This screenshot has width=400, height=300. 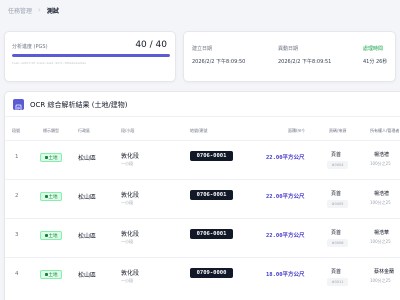 What do you see at coordinates (17, 235) in the screenshot?
I see `row-index: 3` at bounding box center [17, 235].